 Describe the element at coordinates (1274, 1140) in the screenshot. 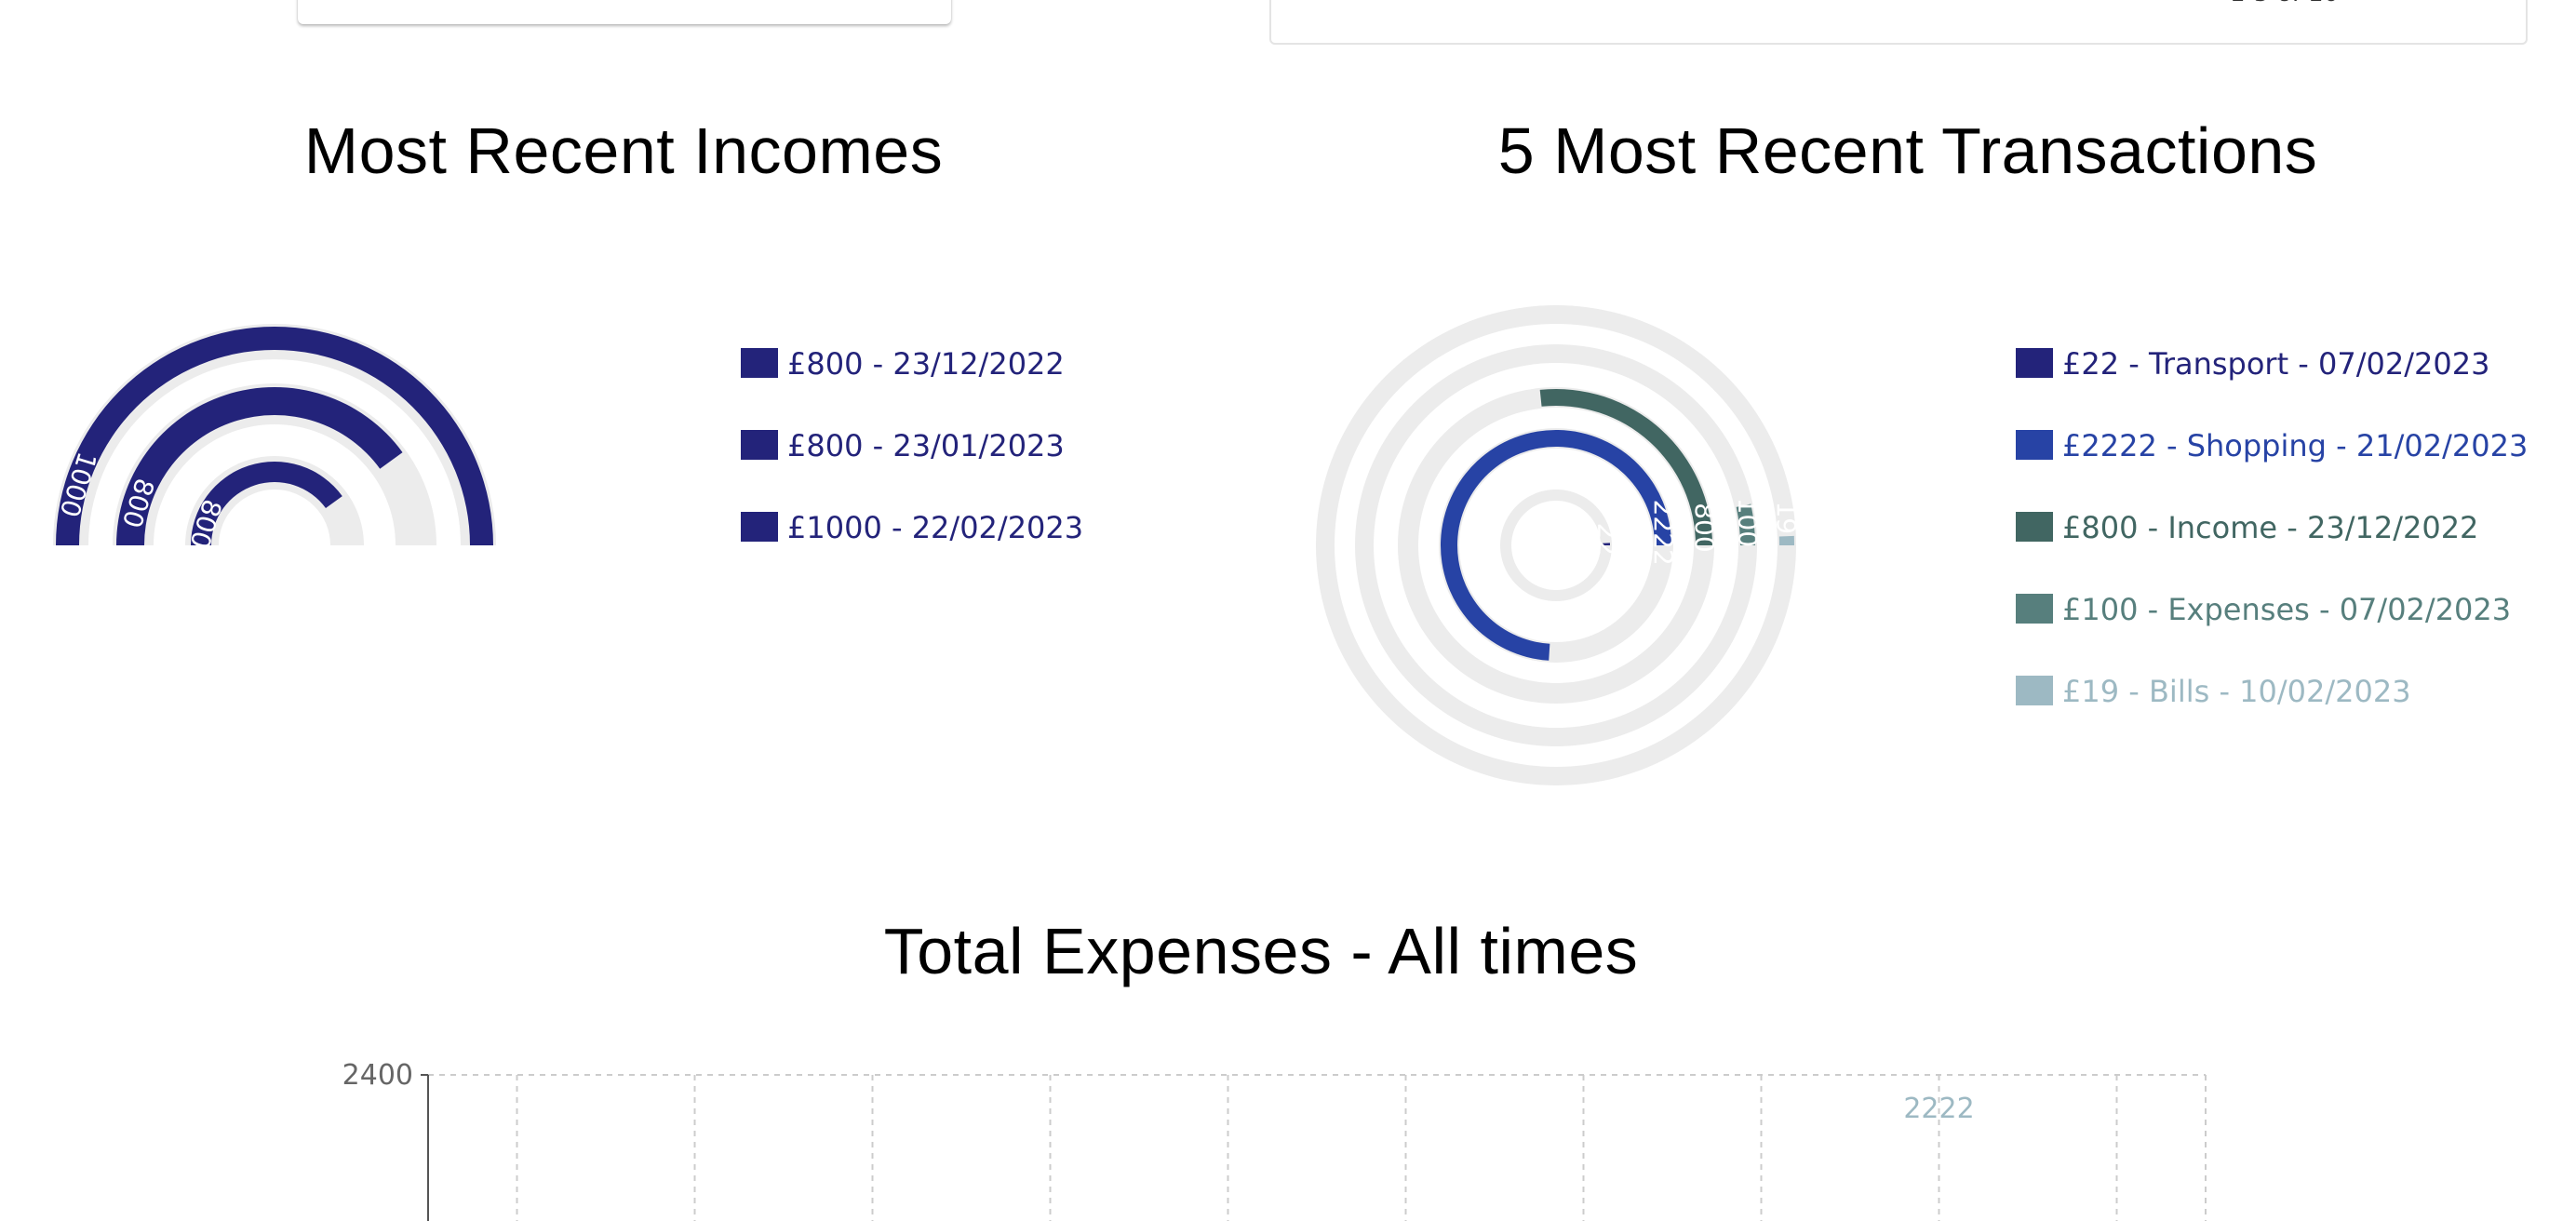

I see `expenses-bar-chart: 2400 2222` at that location.